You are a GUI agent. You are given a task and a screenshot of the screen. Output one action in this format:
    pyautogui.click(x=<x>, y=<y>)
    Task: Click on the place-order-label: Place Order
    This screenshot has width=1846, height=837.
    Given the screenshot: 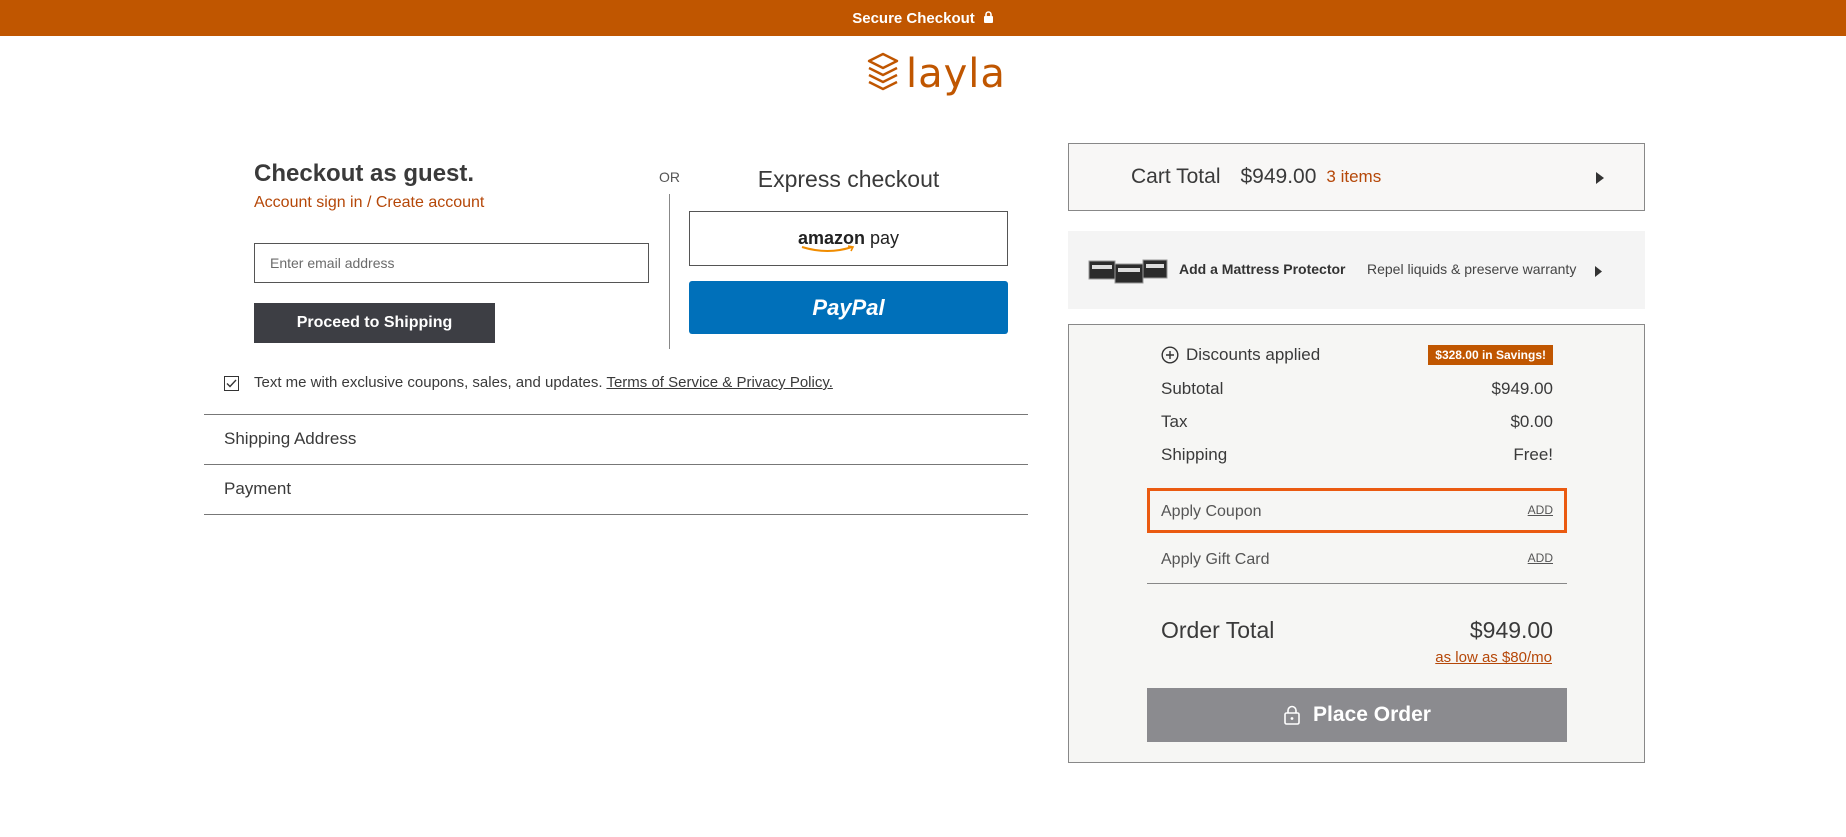 What is the action you would take?
    pyautogui.click(x=1372, y=714)
    